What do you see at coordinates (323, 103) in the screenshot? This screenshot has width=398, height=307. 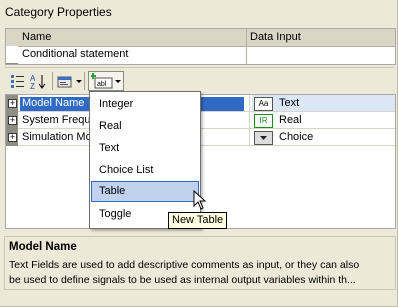 I see `property-value: Aa Text` at bounding box center [323, 103].